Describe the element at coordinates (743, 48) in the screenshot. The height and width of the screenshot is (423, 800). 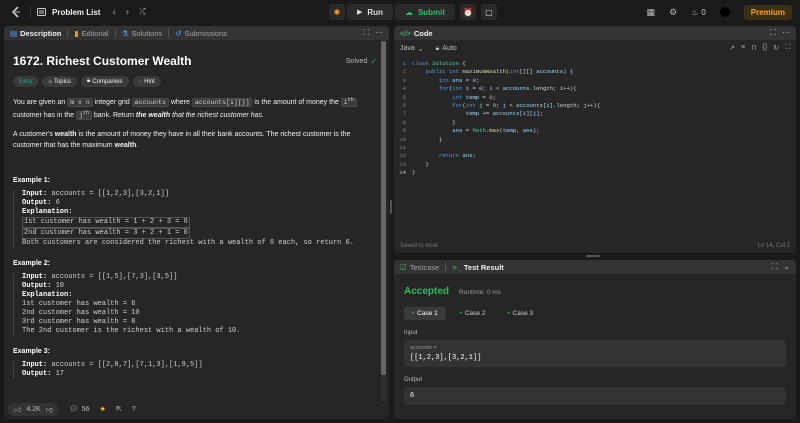
I see `reorder-icon: ≡` at that location.